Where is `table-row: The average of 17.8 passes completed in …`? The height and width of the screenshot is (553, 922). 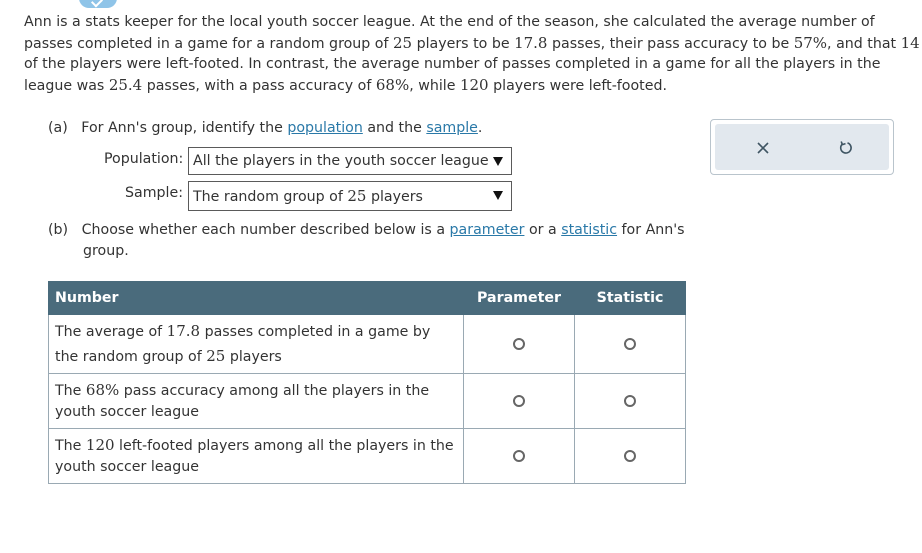 table-row: The average of 17.8 passes completed in … is located at coordinates (367, 344).